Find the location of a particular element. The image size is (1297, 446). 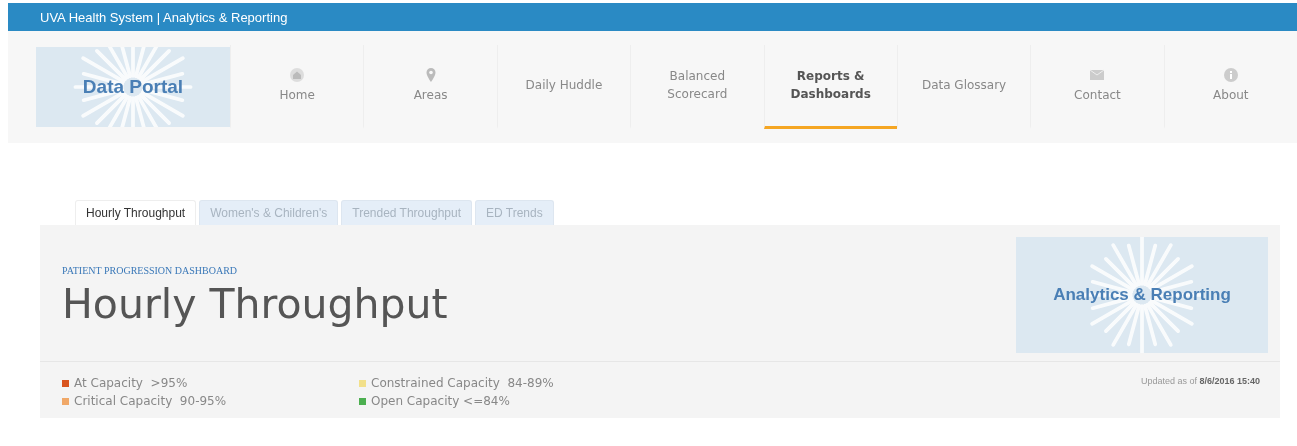

nav-link: Home is located at coordinates (297, 87).